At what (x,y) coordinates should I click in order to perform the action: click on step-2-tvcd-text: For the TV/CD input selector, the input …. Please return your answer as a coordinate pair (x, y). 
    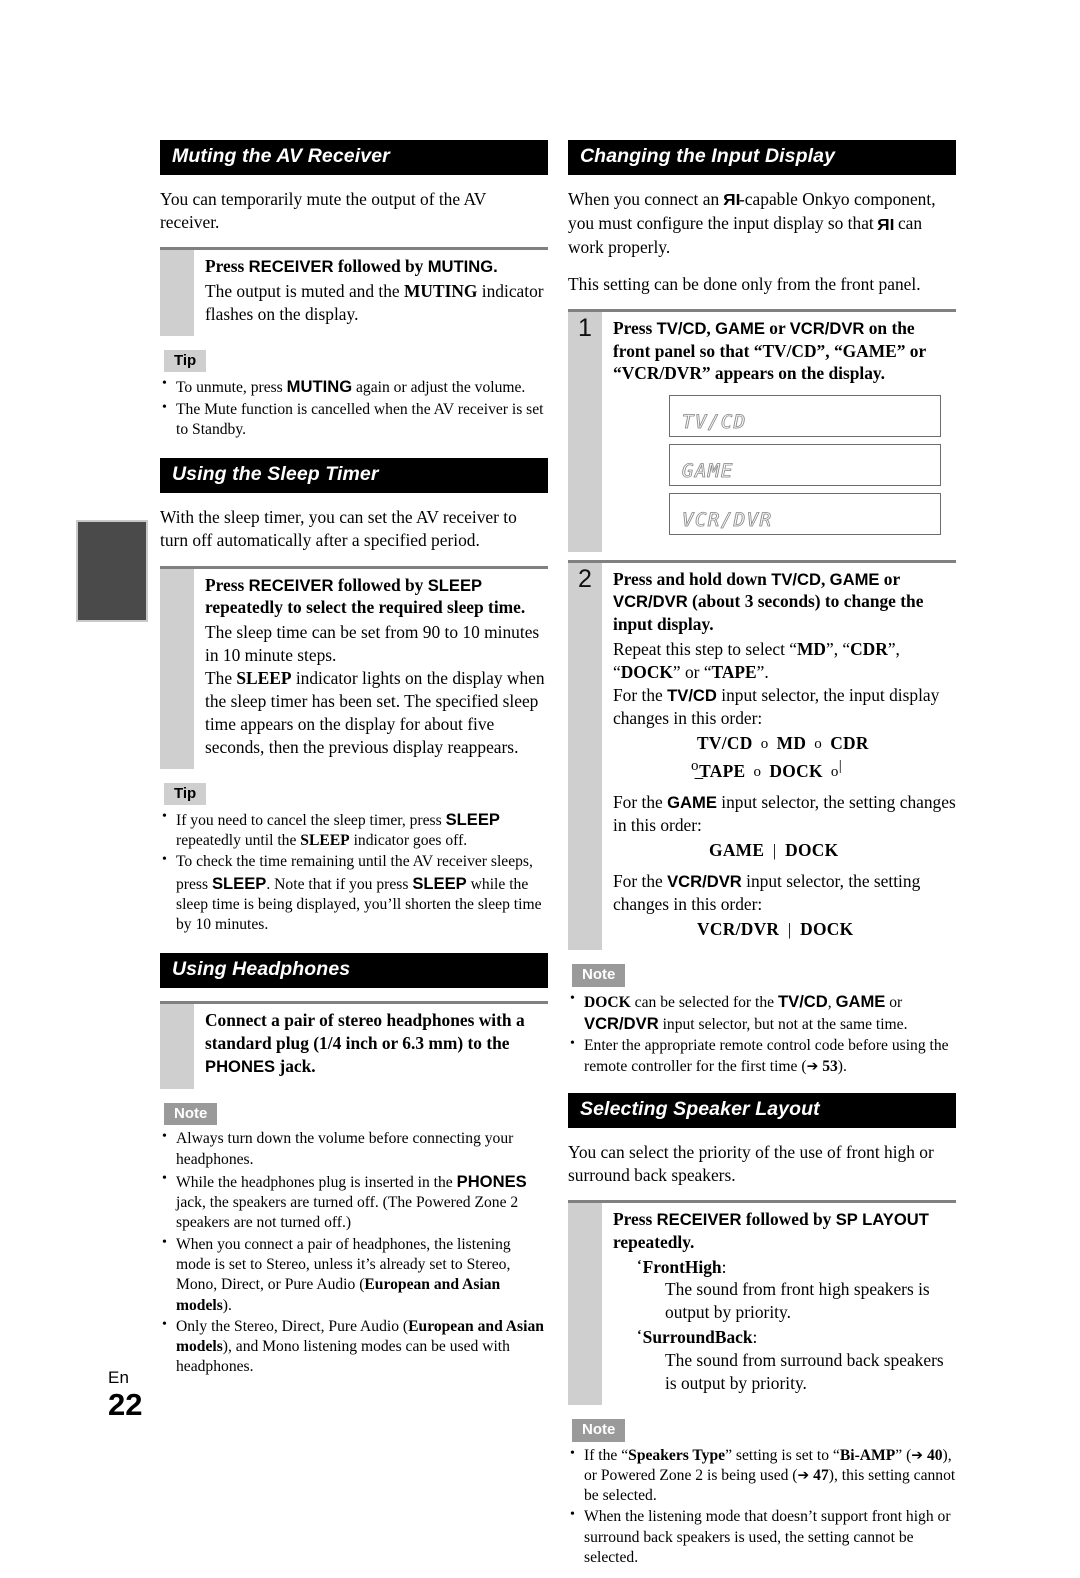
    Looking at the image, I should click on (784, 707).